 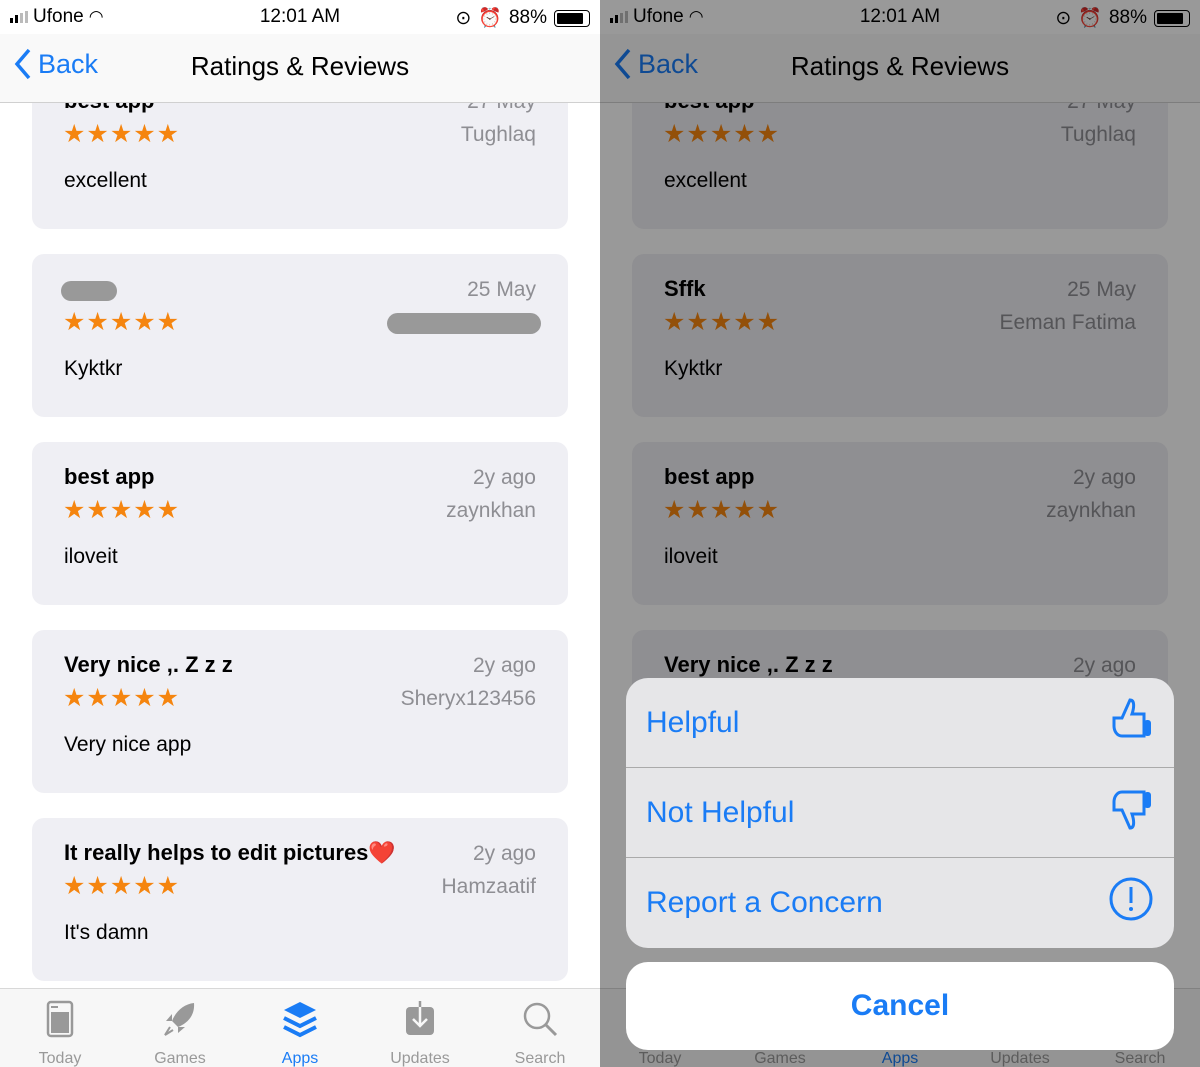 I want to click on review-card: 25 May ★★★★★ Kyktkr, so click(x=300, y=335).